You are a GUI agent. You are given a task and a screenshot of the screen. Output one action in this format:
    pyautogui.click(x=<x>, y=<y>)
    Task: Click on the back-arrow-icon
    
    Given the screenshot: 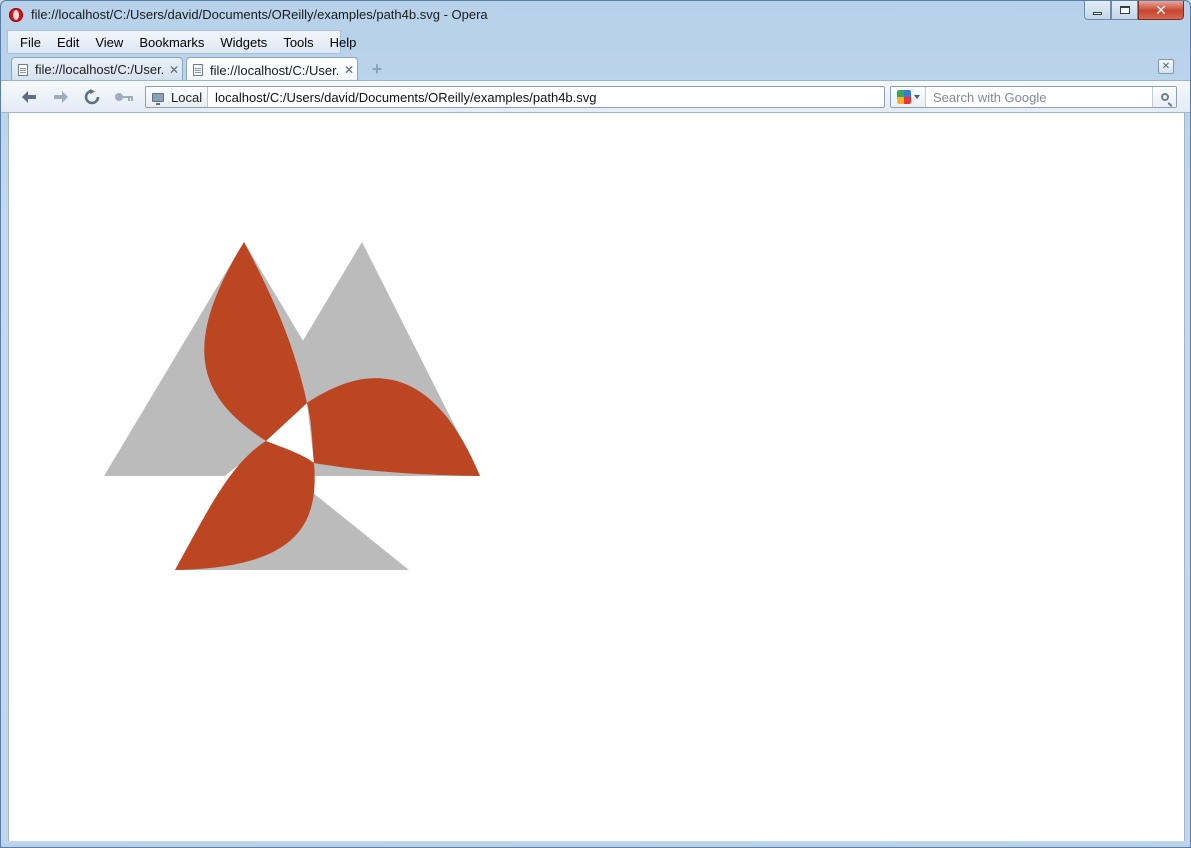 What is the action you would take?
    pyautogui.click(x=29, y=97)
    